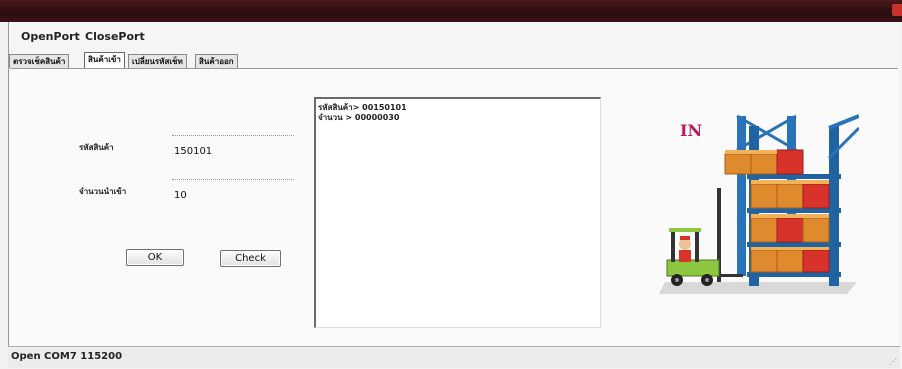 This screenshot has height=369, width=902. What do you see at coordinates (67, 356) in the screenshot?
I see `status-text: Open COM7 115200` at bounding box center [67, 356].